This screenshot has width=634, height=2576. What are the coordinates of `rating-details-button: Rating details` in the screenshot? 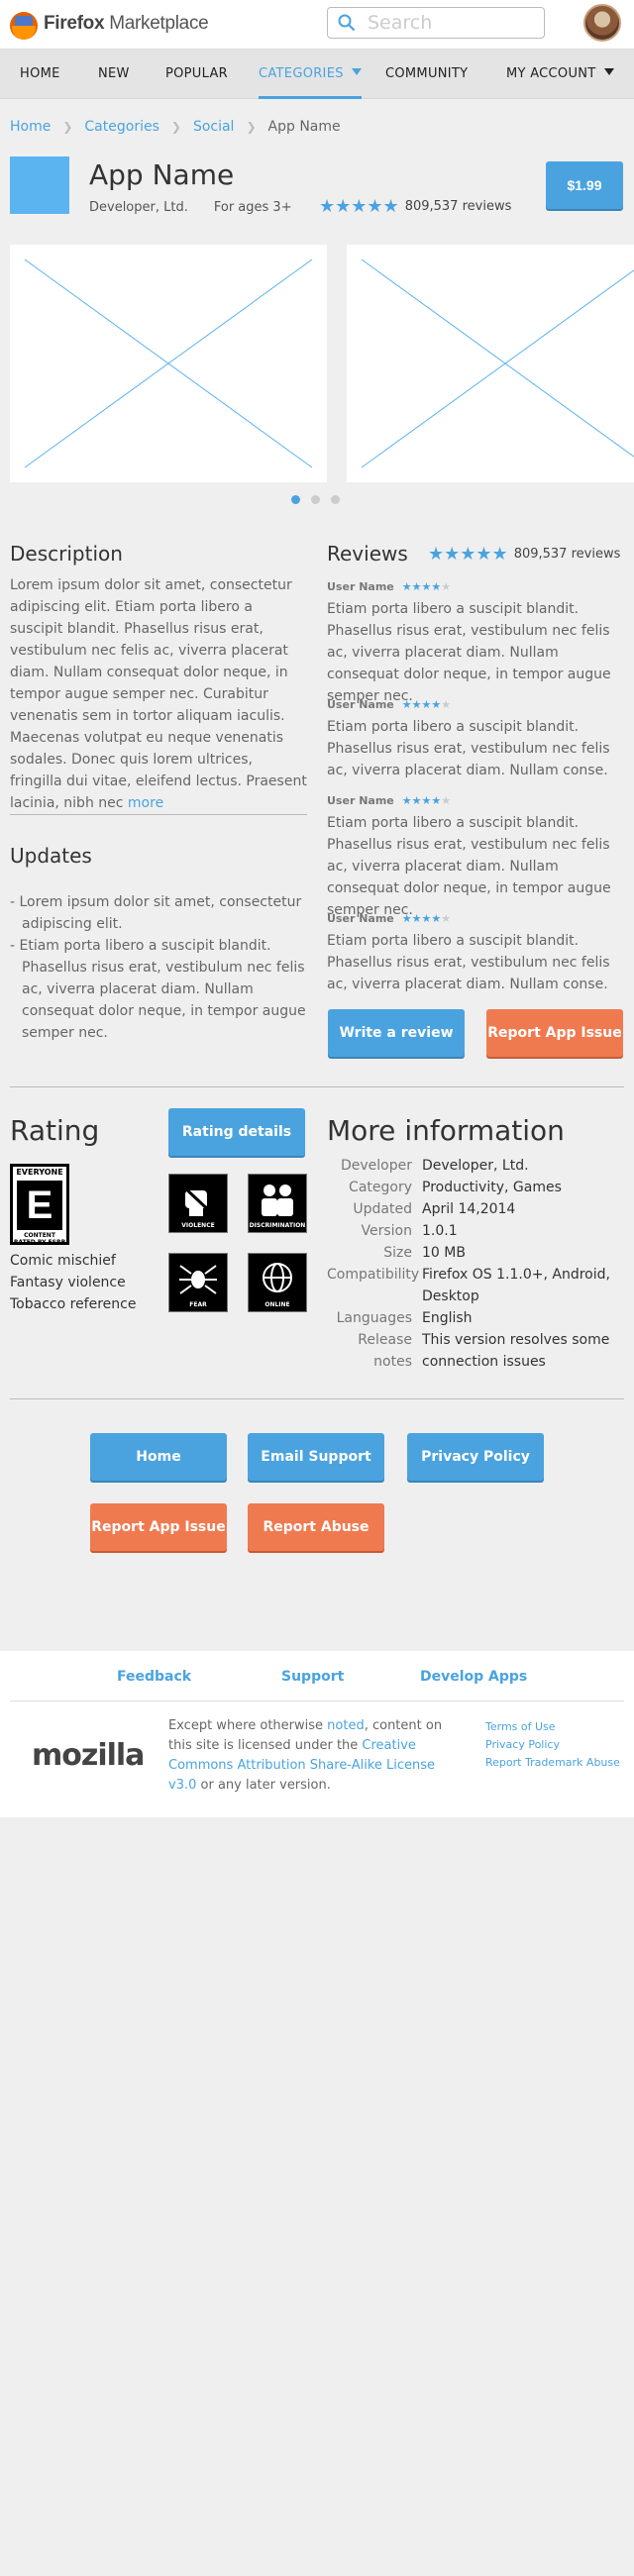 It's located at (236, 1132).